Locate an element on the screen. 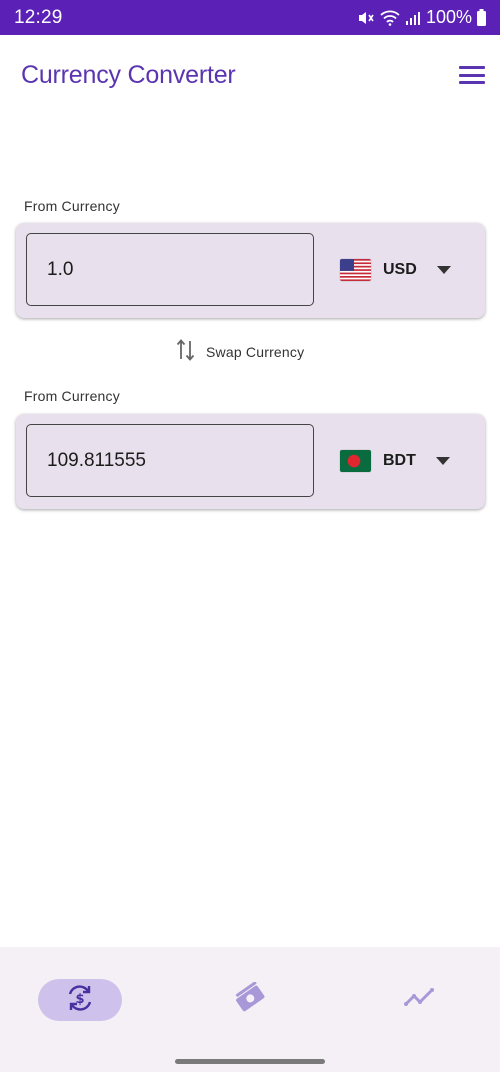 This screenshot has width=500, height=1072. payments-icon is located at coordinates (250, 999).